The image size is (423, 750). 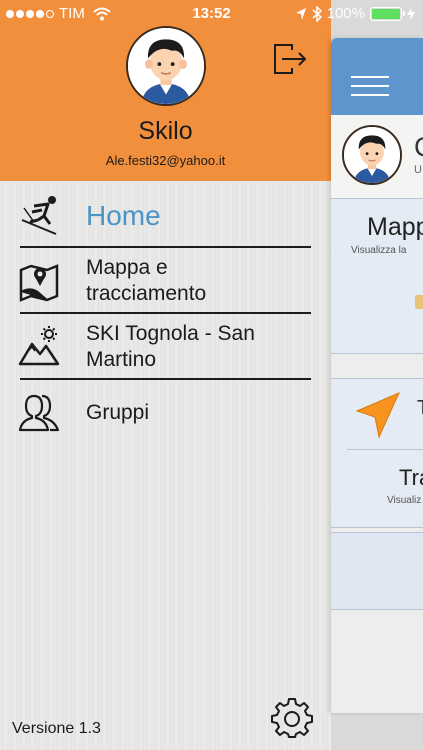 What do you see at coordinates (370, 86) in the screenshot?
I see `hamburger-icon` at bounding box center [370, 86].